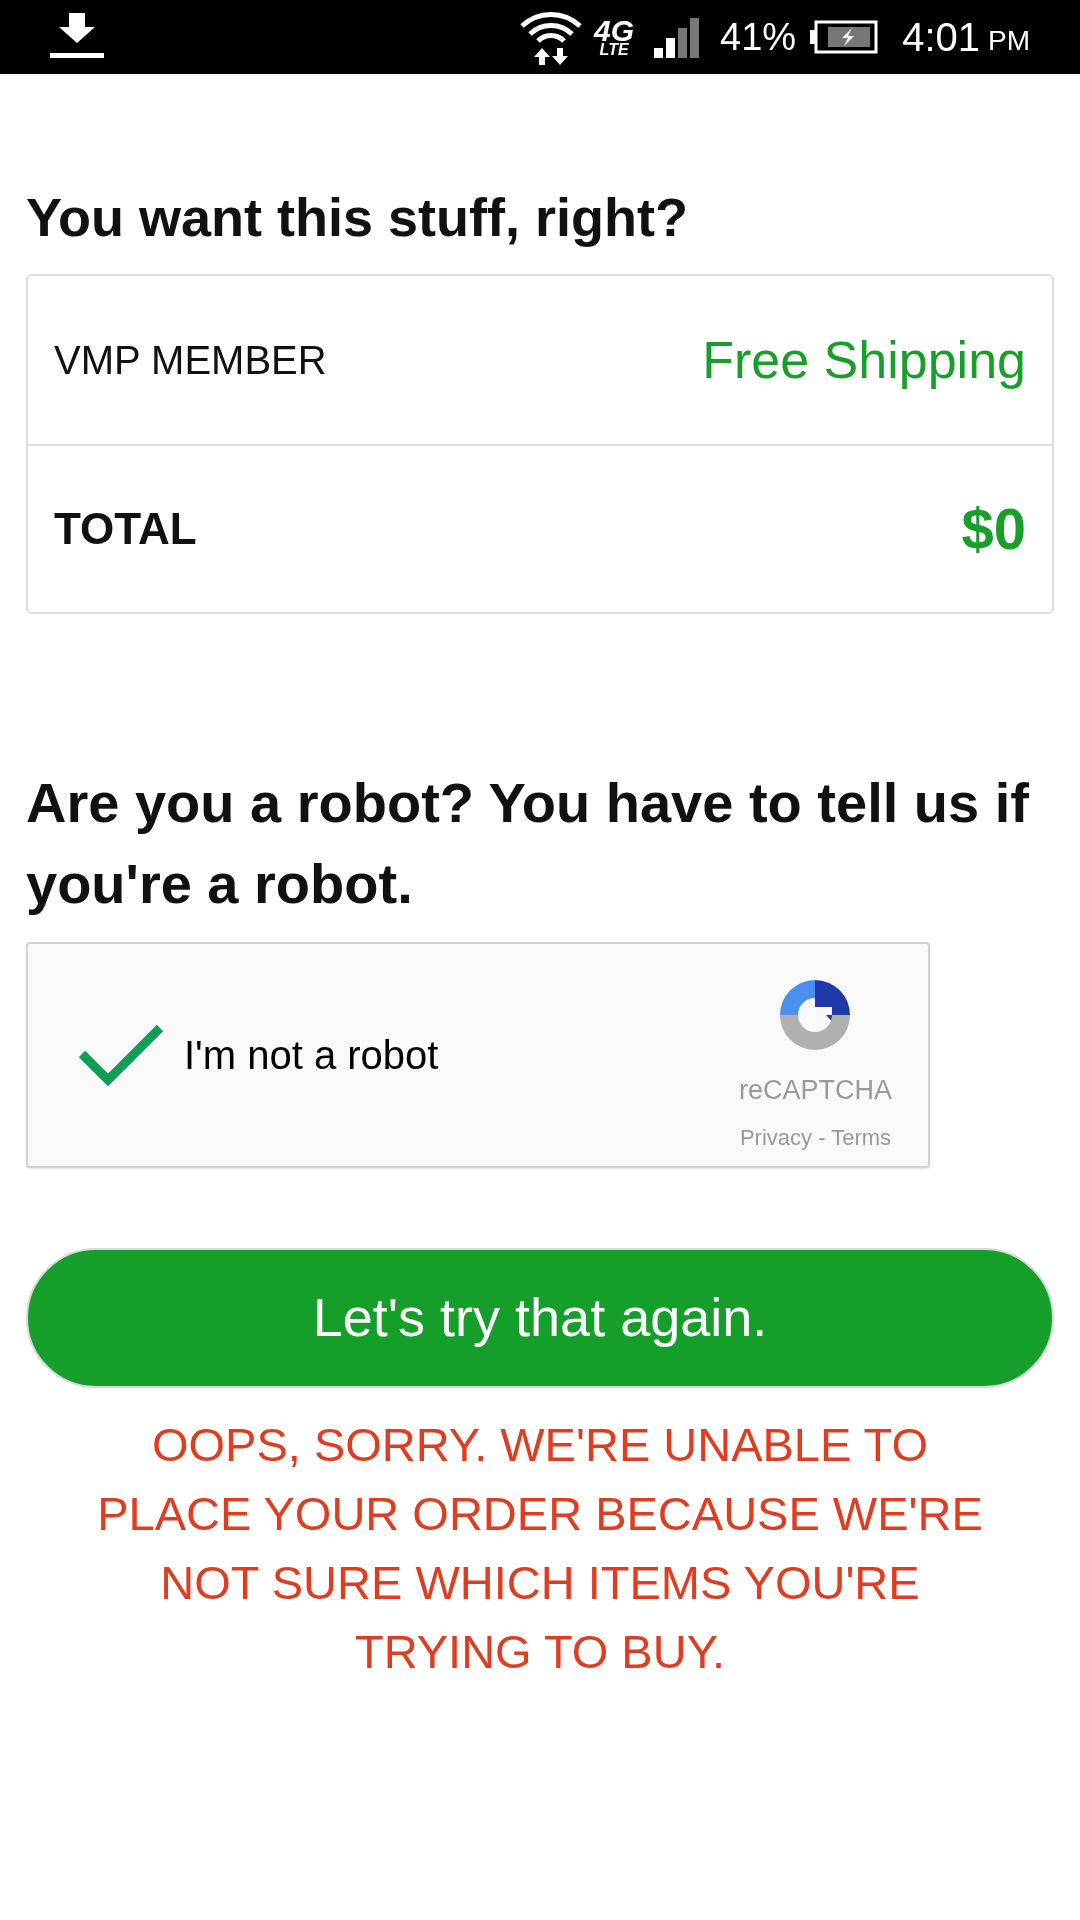  I want to click on error-message: OOPS, SORRY. WE'RE UNABLE TO PLACE YOUR ORDER BECAUSE WE'RE NOT SURE WHICH ITEMS YOU'RE TRYING TO BUY., so click(540, 1548).